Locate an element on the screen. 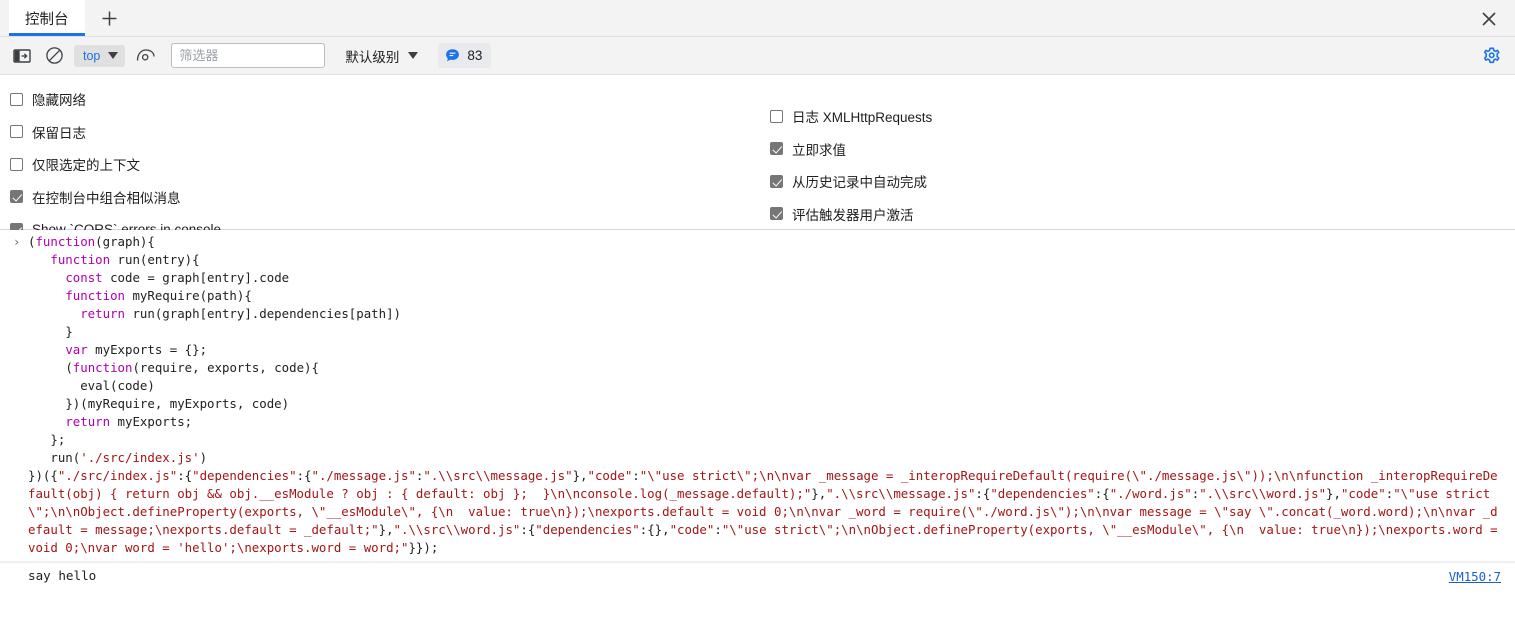 Image resolution: width=1515 pixels, height=620 pixels. checkbox-autocomplete-from-history is located at coordinates (776, 181).